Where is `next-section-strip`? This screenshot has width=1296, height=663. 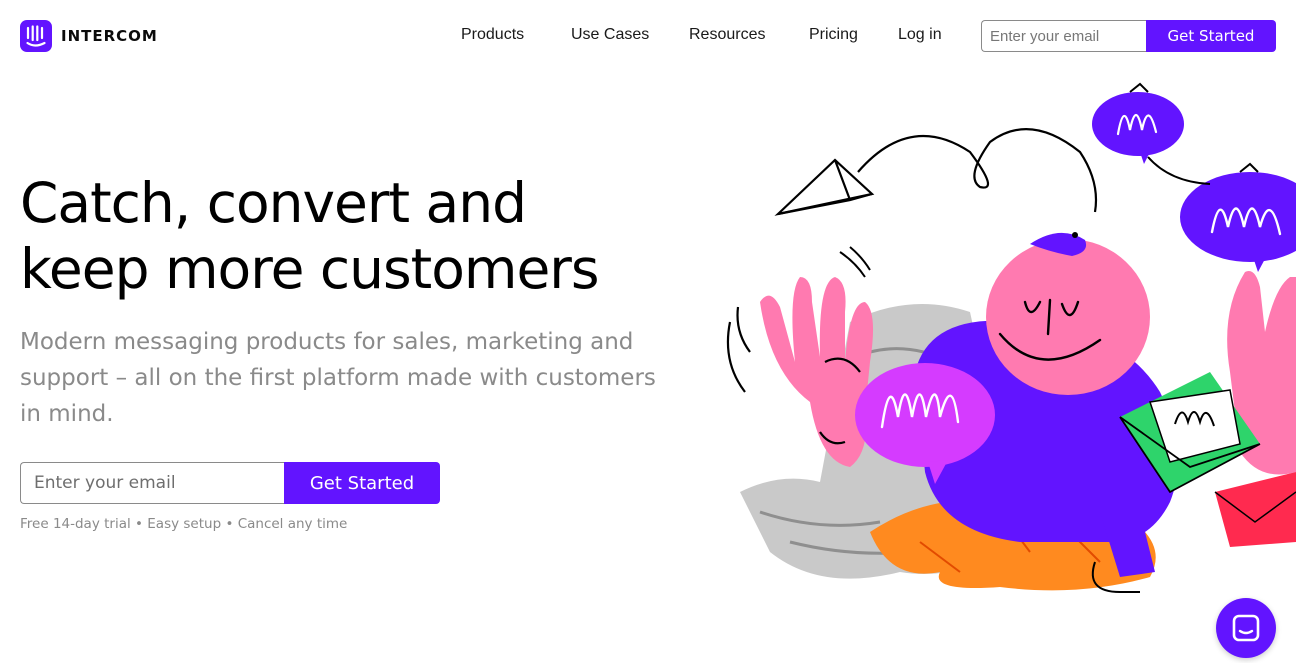 next-section-strip is located at coordinates (690, 657).